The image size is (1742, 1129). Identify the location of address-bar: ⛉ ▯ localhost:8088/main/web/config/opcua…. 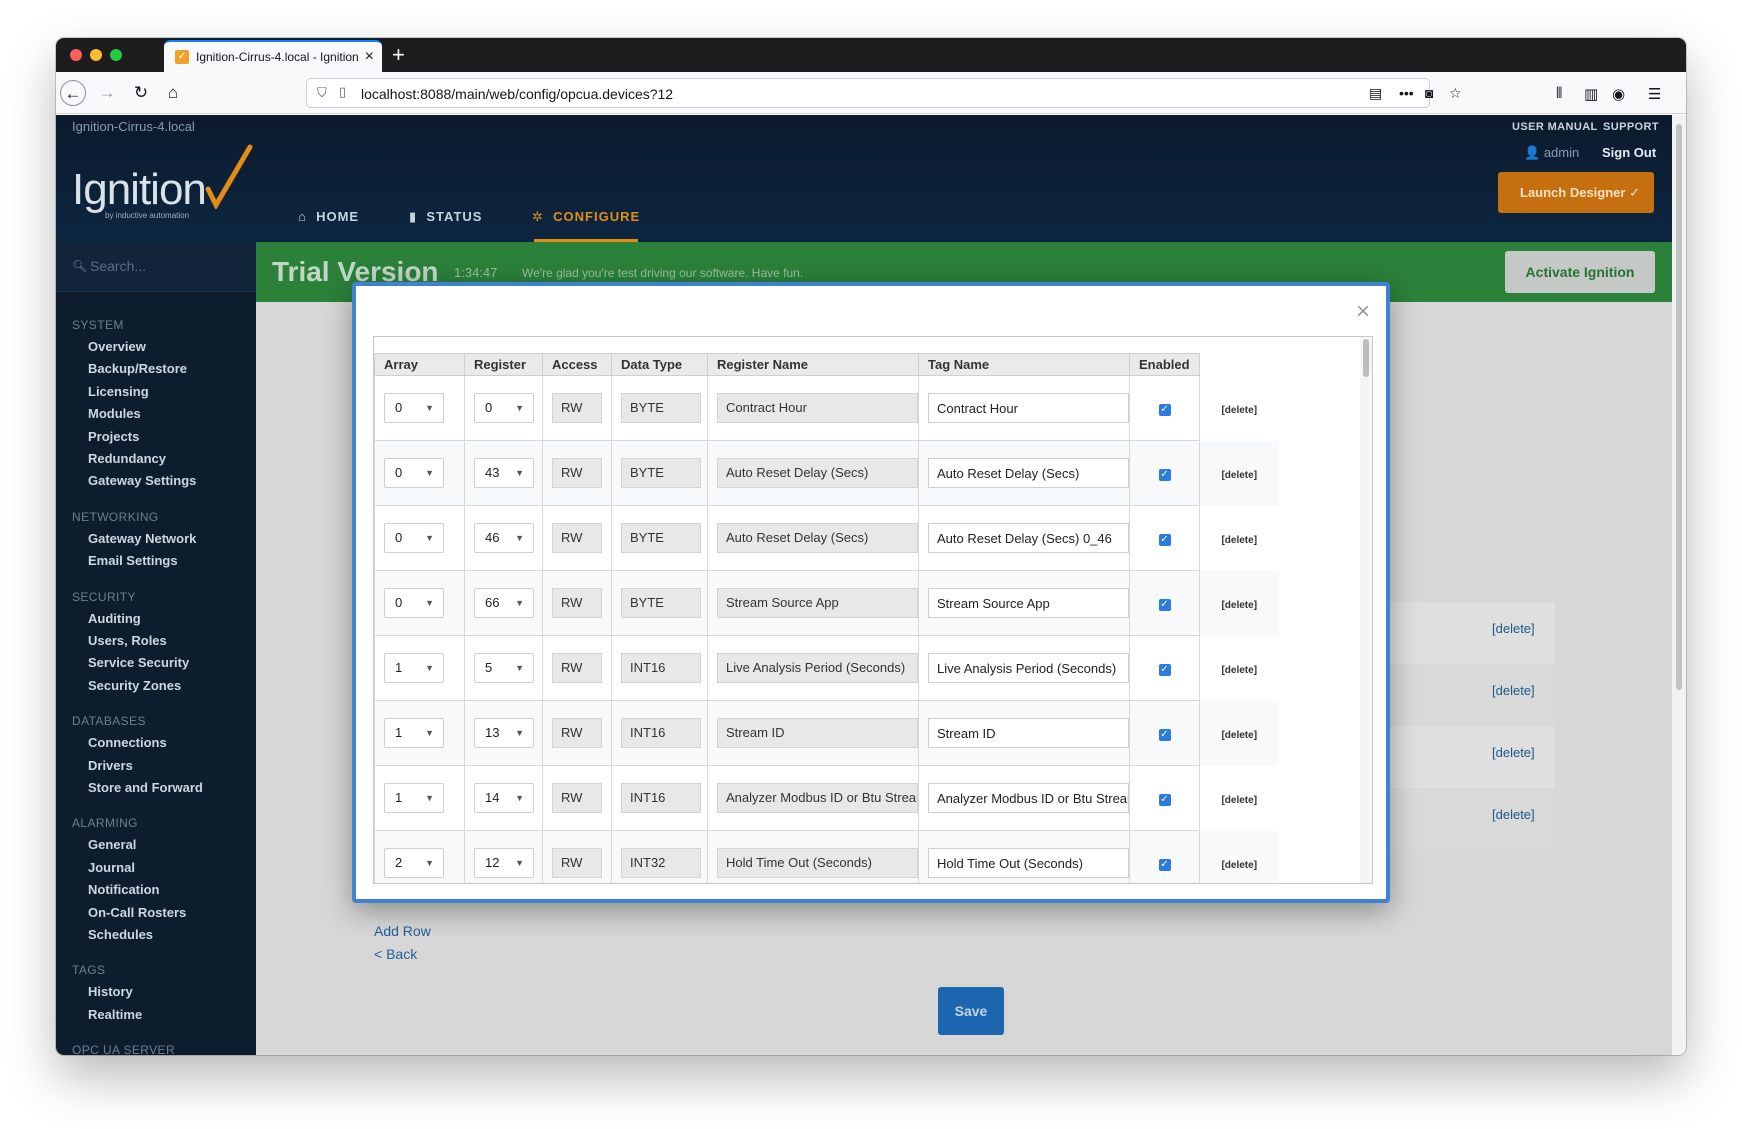
(884, 93).